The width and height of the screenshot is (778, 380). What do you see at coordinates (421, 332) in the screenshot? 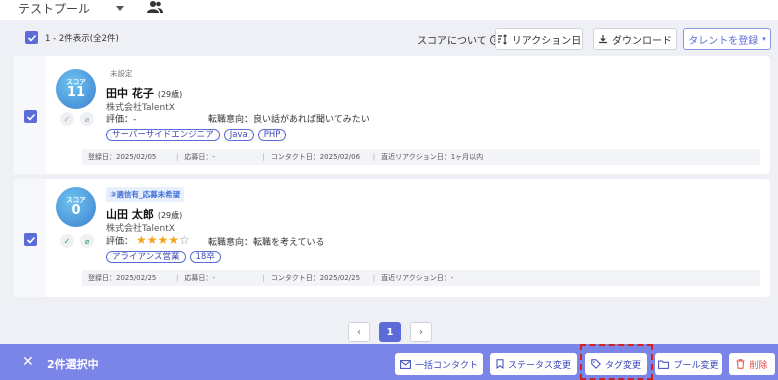
I see `next-page-button: ›` at bounding box center [421, 332].